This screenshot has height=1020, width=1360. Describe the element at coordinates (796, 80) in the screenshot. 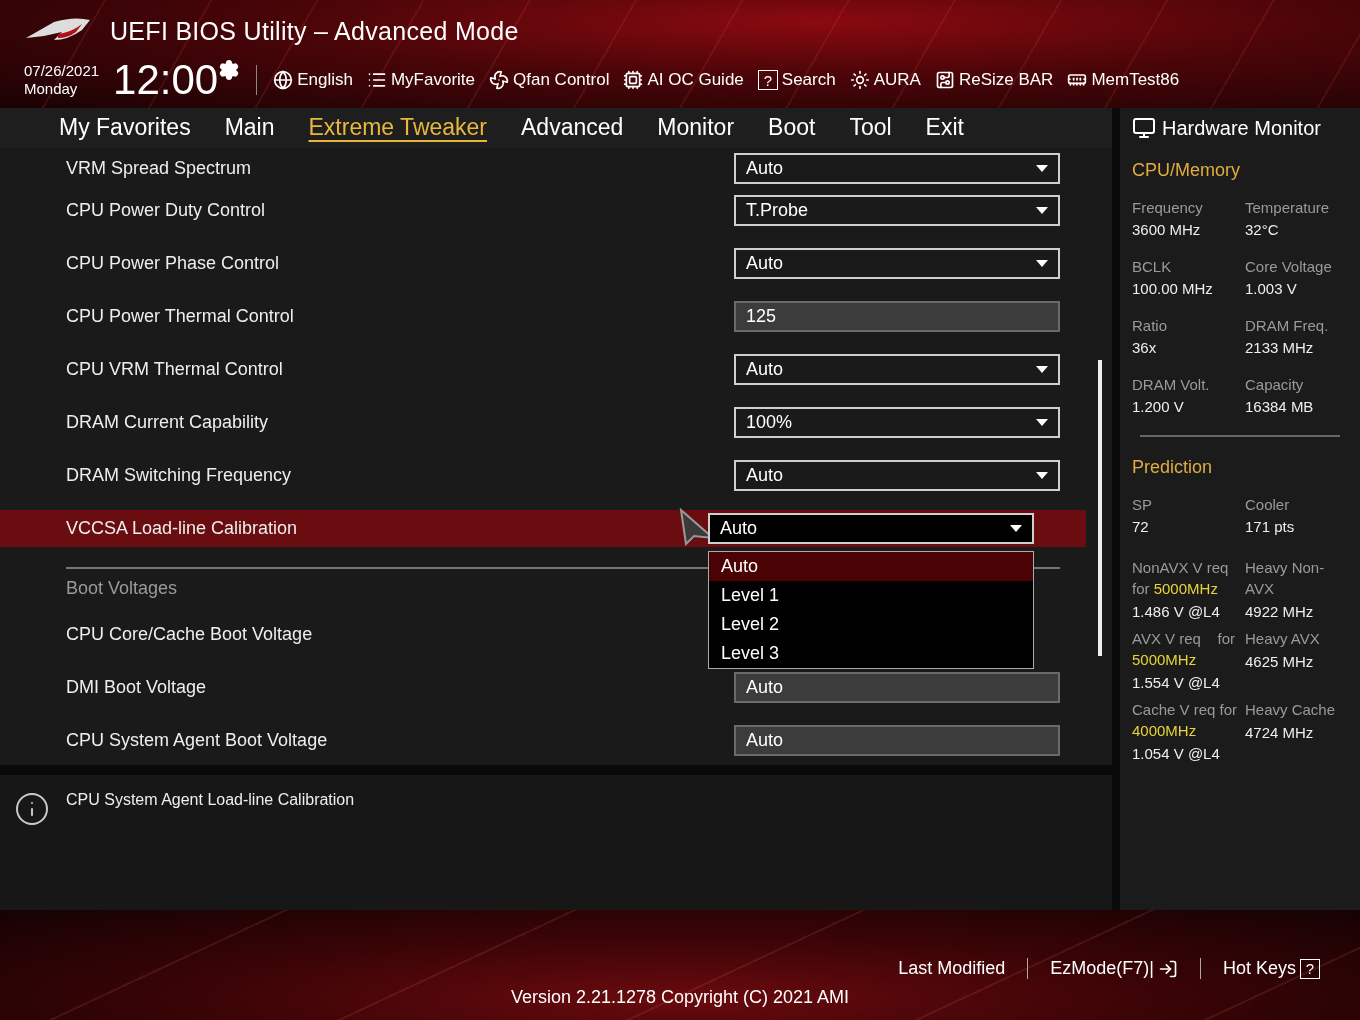

I see `toolbar-button: ? Search` at that location.